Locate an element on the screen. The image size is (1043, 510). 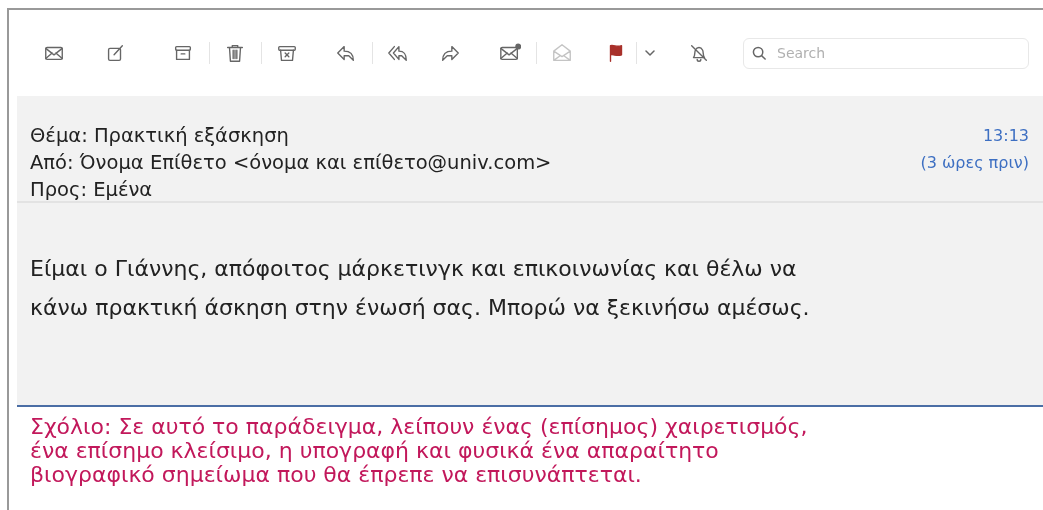
trash-icon is located at coordinates (235, 53).